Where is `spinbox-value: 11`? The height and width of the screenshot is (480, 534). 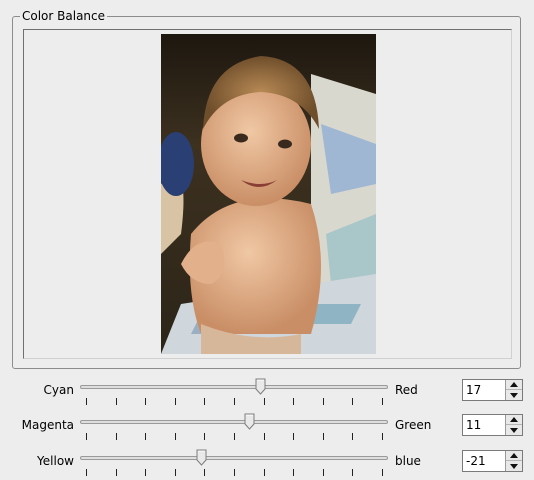
spinbox-value: 11 is located at coordinates (474, 425).